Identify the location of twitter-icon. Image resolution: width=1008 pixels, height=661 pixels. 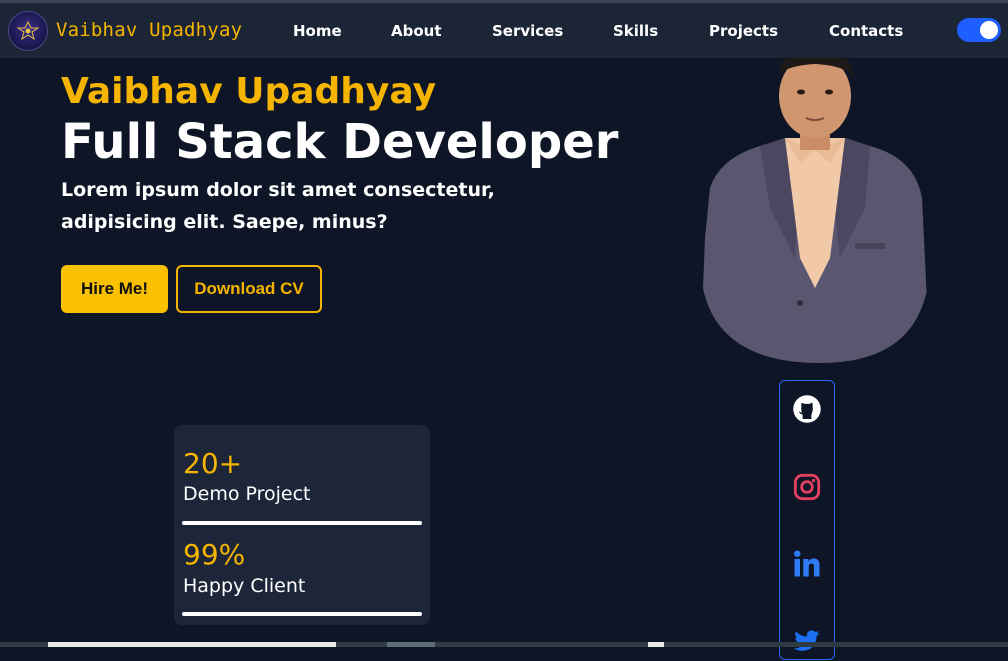
(807, 641).